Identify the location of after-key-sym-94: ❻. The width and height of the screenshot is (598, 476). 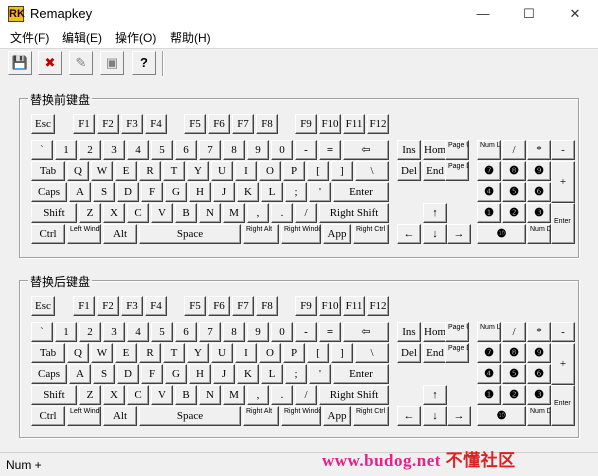
(539, 374).